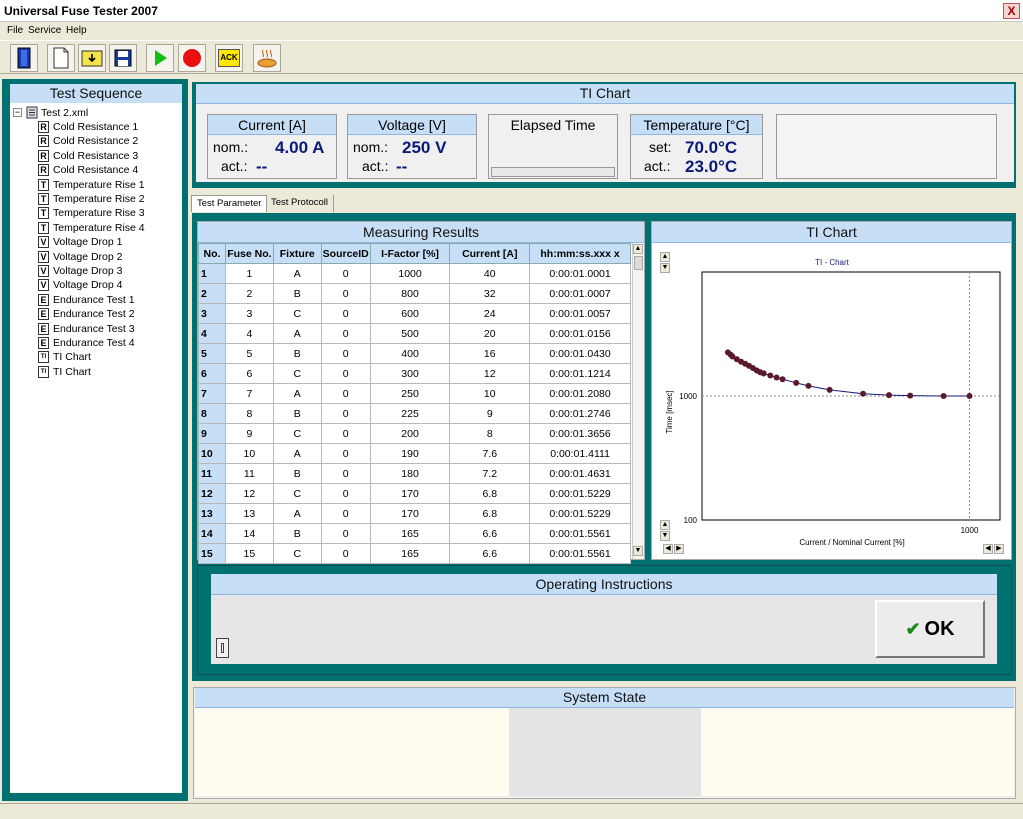 The height and width of the screenshot is (819, 1023). What do you see at coordinates (665, 536) in the screenshot?
I see `chart-y2-down-icon: ▼` at bounding box center [665, 536].